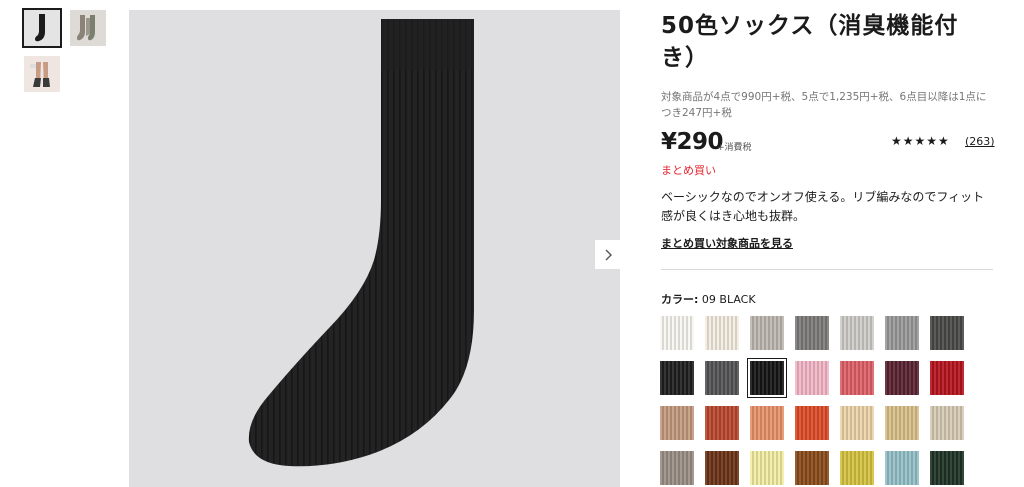 This screenshot has height=487, width=1024. I want to click on price-row: ¥290 +消費税 ★★★★★ (263), so click(828, 144).